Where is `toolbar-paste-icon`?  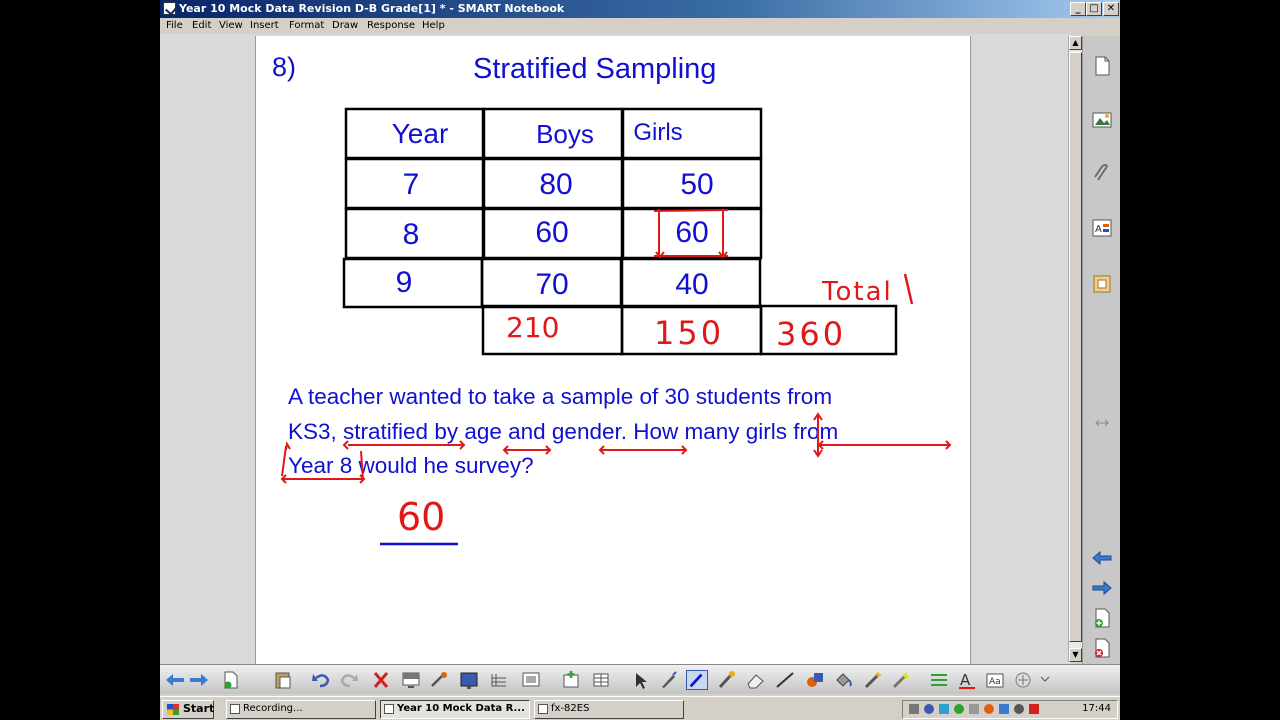 toolbar-paste-icon is located at coordinates (283, 680).